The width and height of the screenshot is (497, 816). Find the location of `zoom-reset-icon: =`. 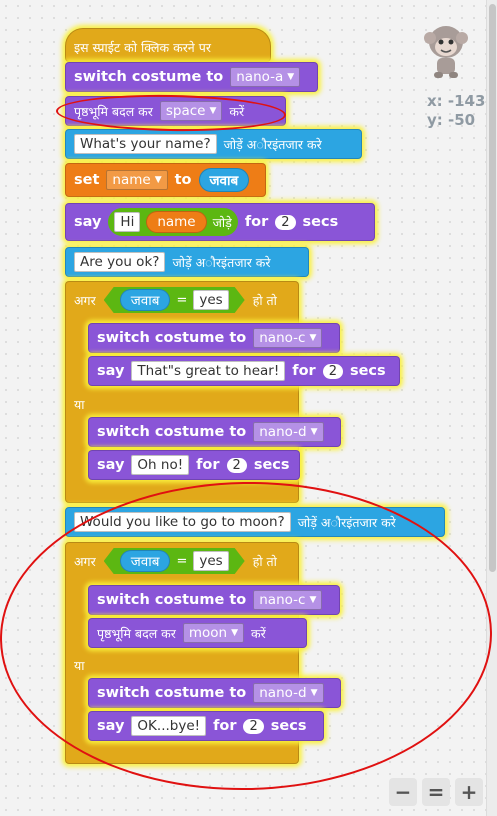

zoom-reset-icon: = is located at coordinates (436, 792).